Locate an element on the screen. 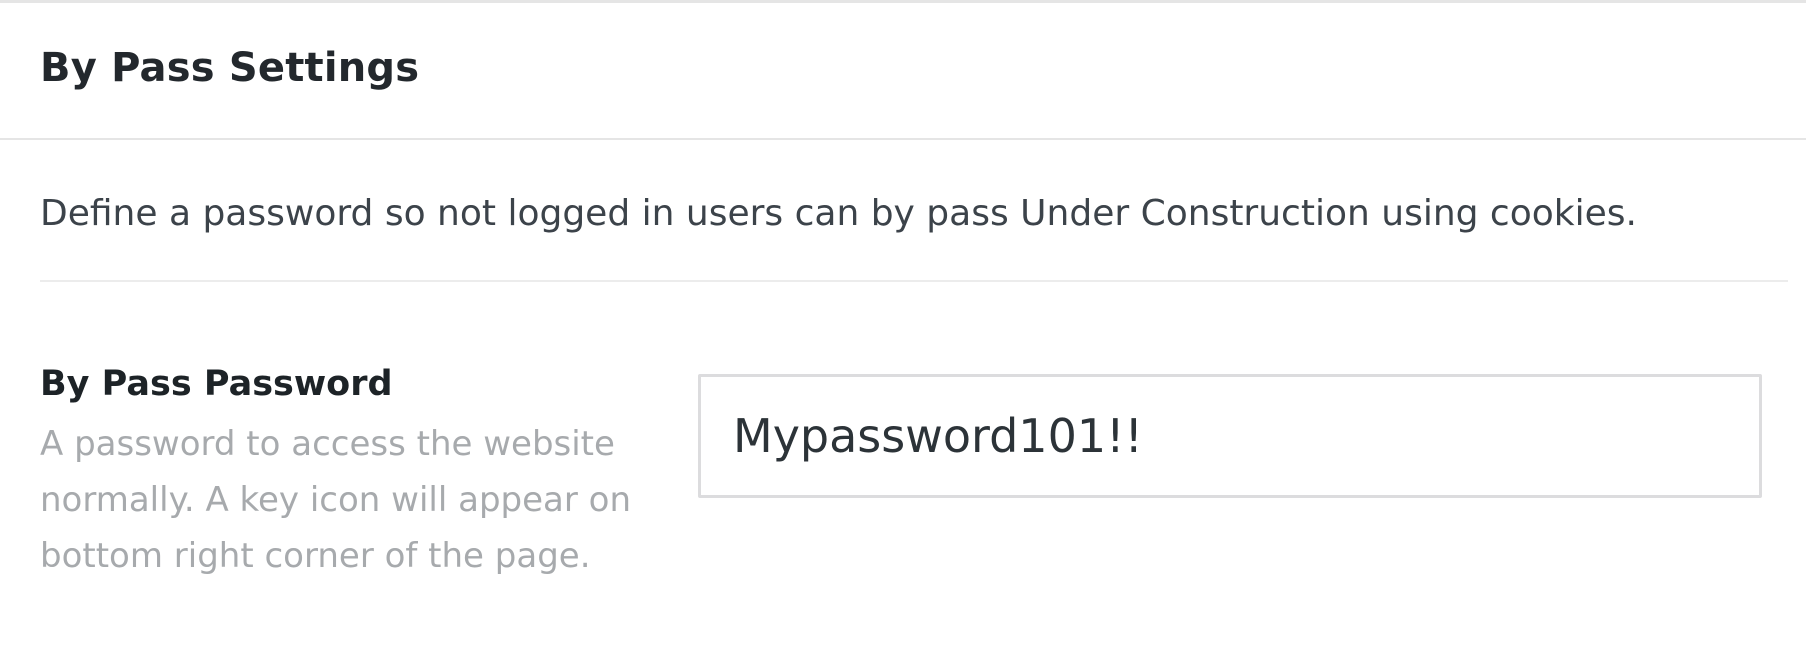 The width and height of the screenshot is (1806, 645). panel-title: By Pass Settings is located at coordinates (230, 67).